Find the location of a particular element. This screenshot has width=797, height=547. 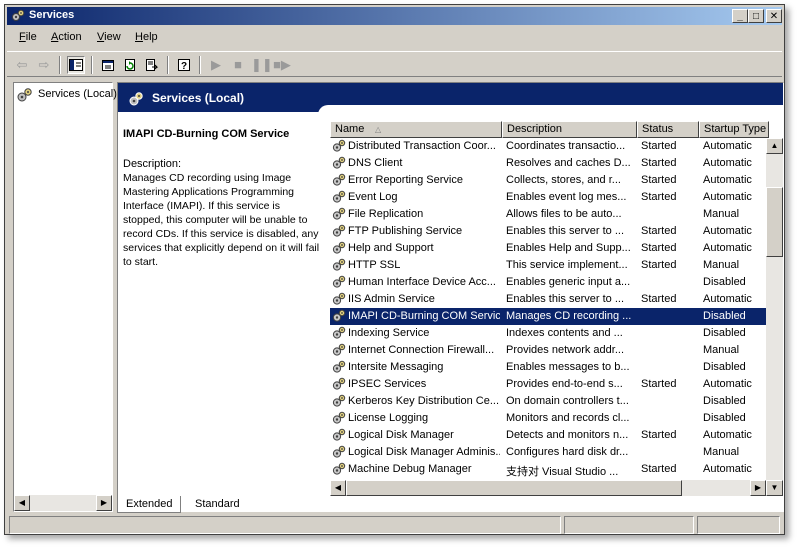

column-header-description: Description is located at coordinates (569, 129).